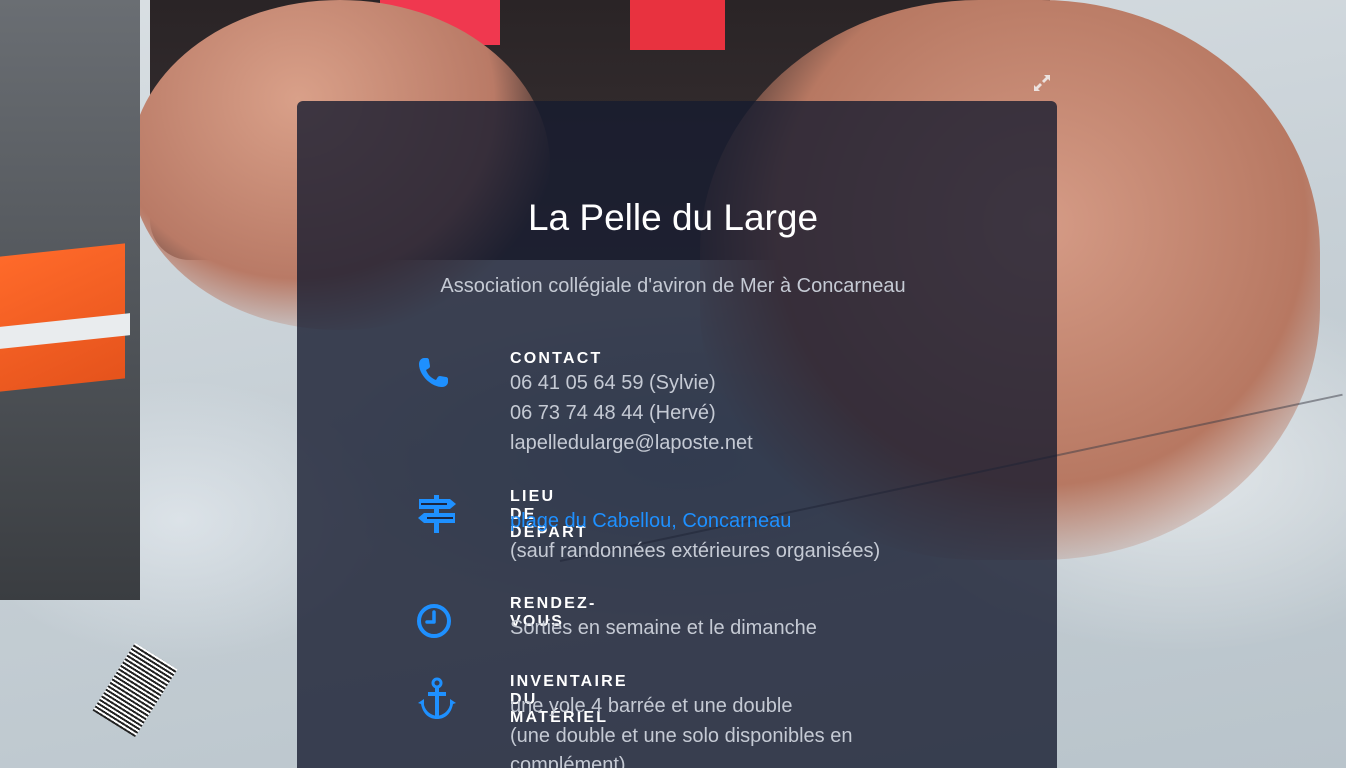  What do you see at coordinates (135, 690) in the screenshot?
I see `photo-barcode` at bounding box center [135, 690].